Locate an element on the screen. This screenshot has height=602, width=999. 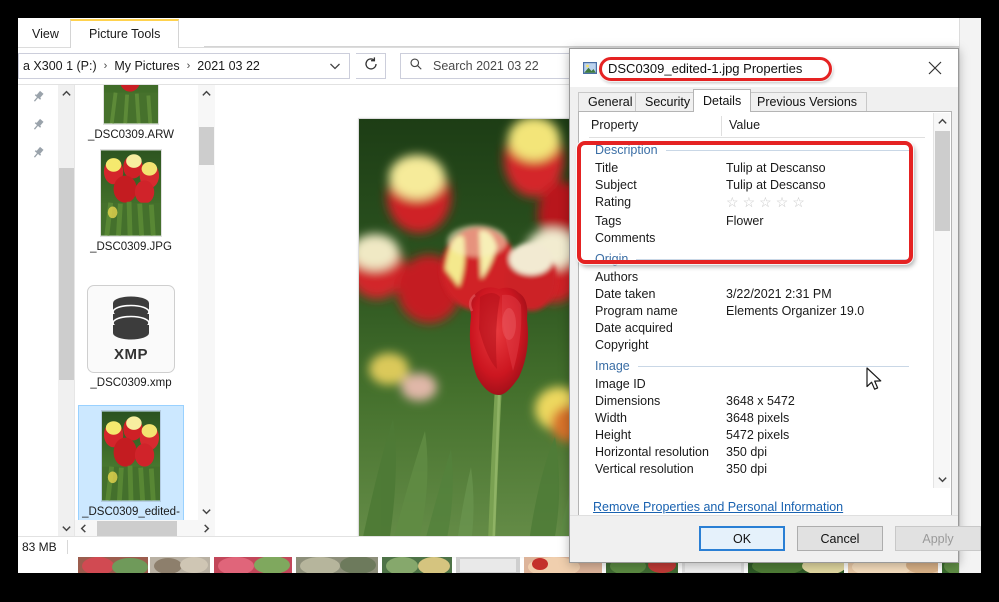
property-name: Height is located at coordinates (613, 435).